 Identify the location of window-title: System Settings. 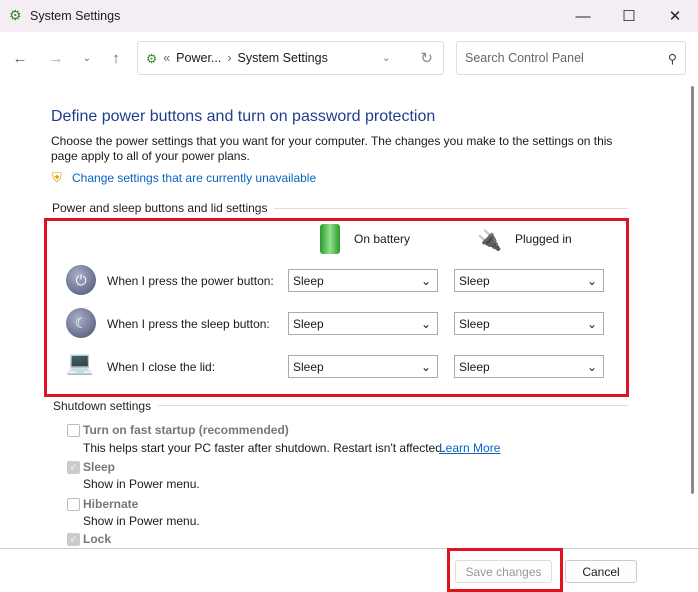
(75, 16).